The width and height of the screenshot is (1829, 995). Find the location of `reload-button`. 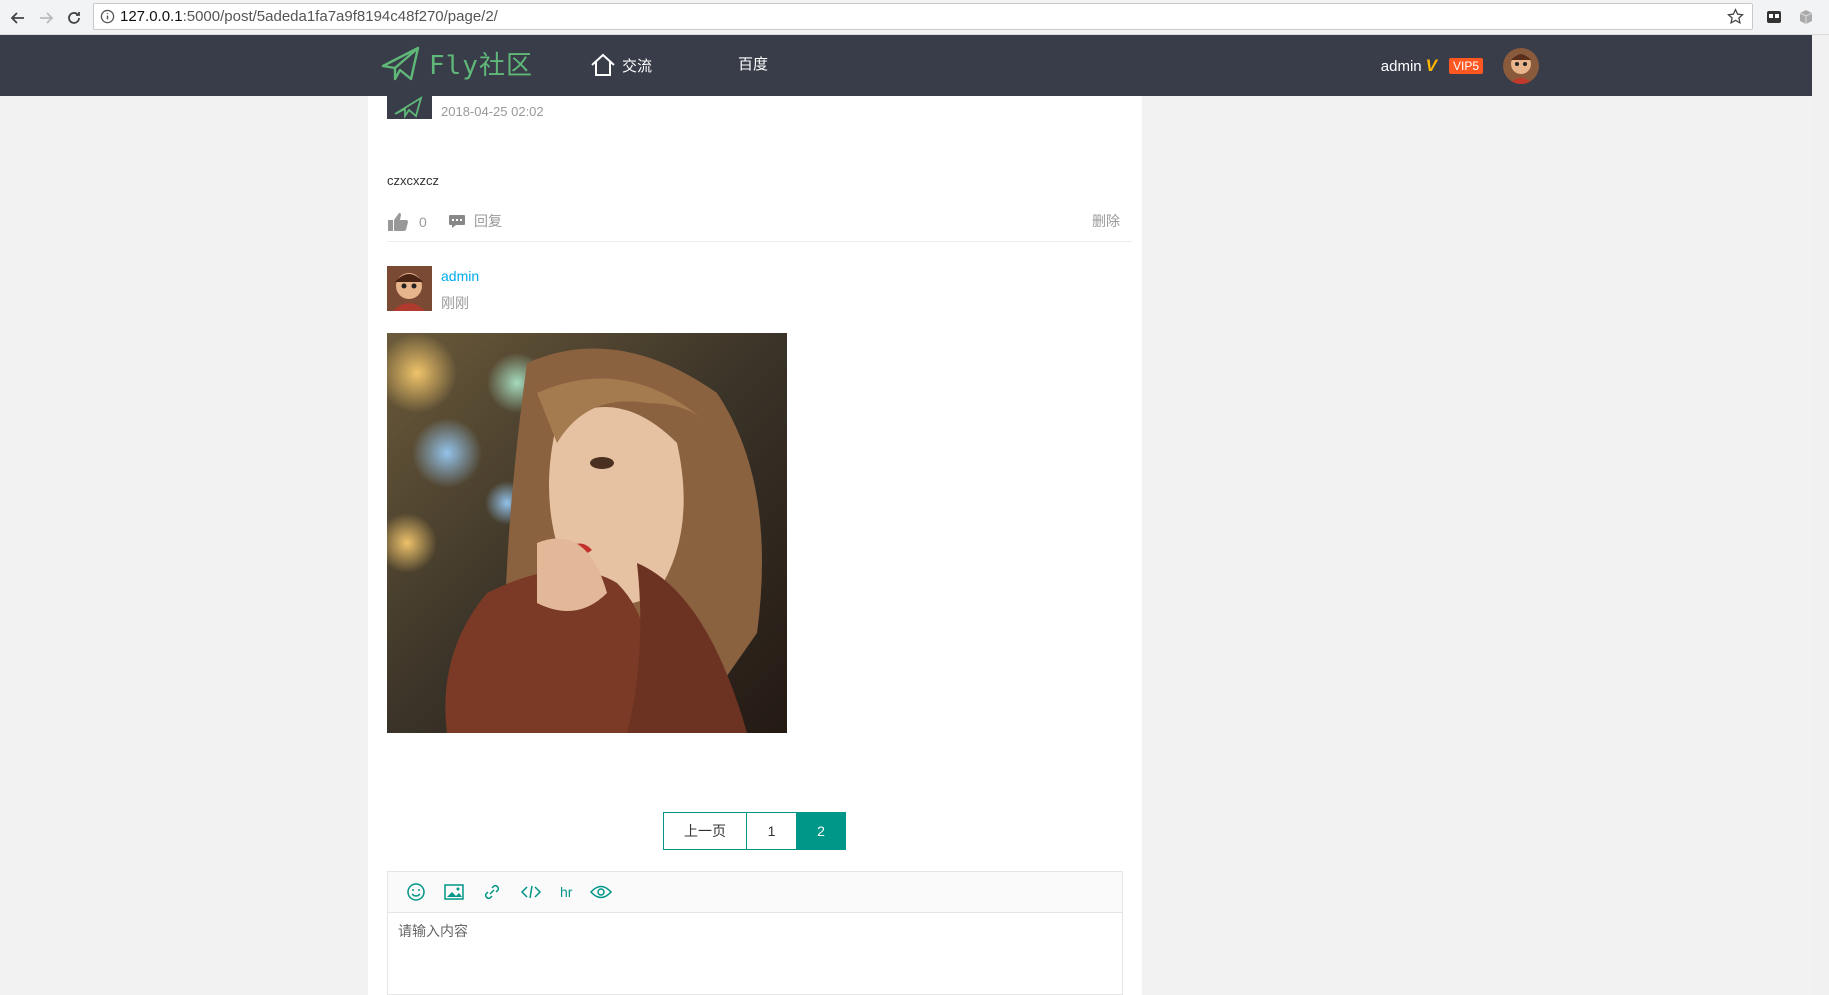

reload-button is located at coordinates (74, 18).